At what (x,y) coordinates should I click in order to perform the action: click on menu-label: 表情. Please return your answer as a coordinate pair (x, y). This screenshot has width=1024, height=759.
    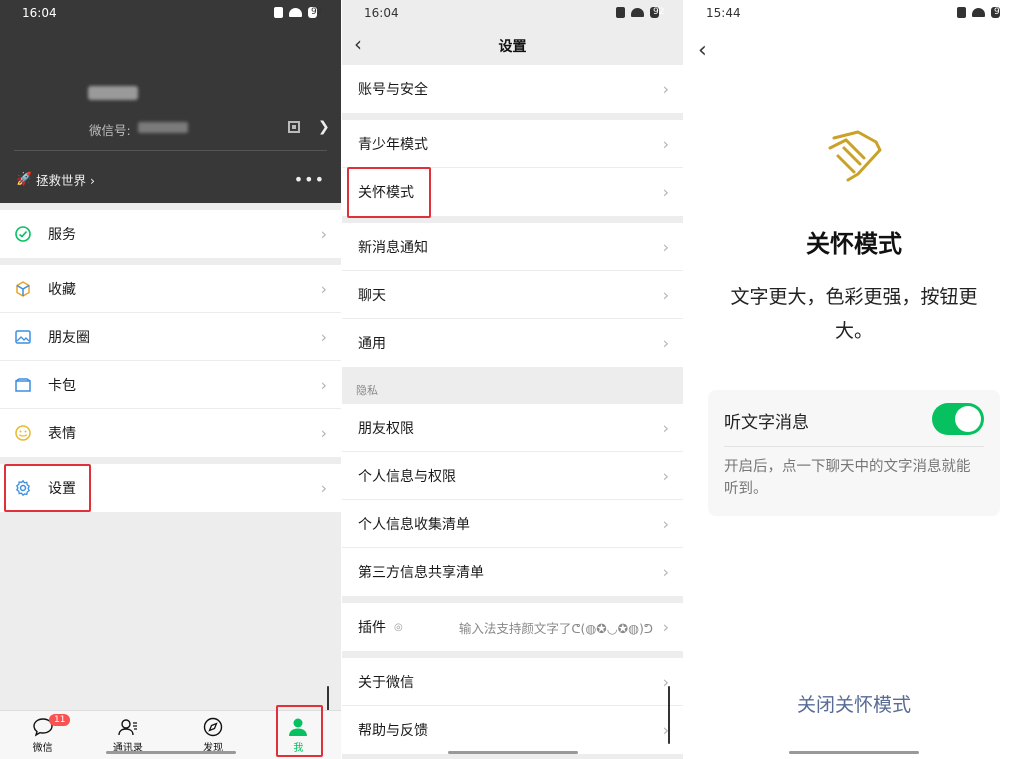
    Looking at the image, I should click on (62, 434).